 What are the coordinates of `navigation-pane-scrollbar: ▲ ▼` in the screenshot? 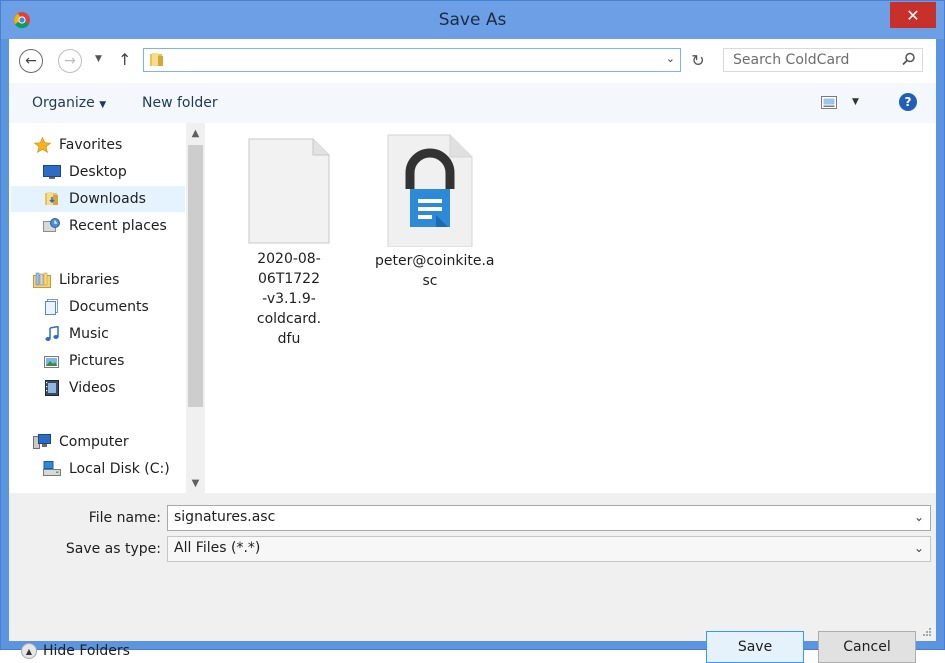 It's located at (195, 308).